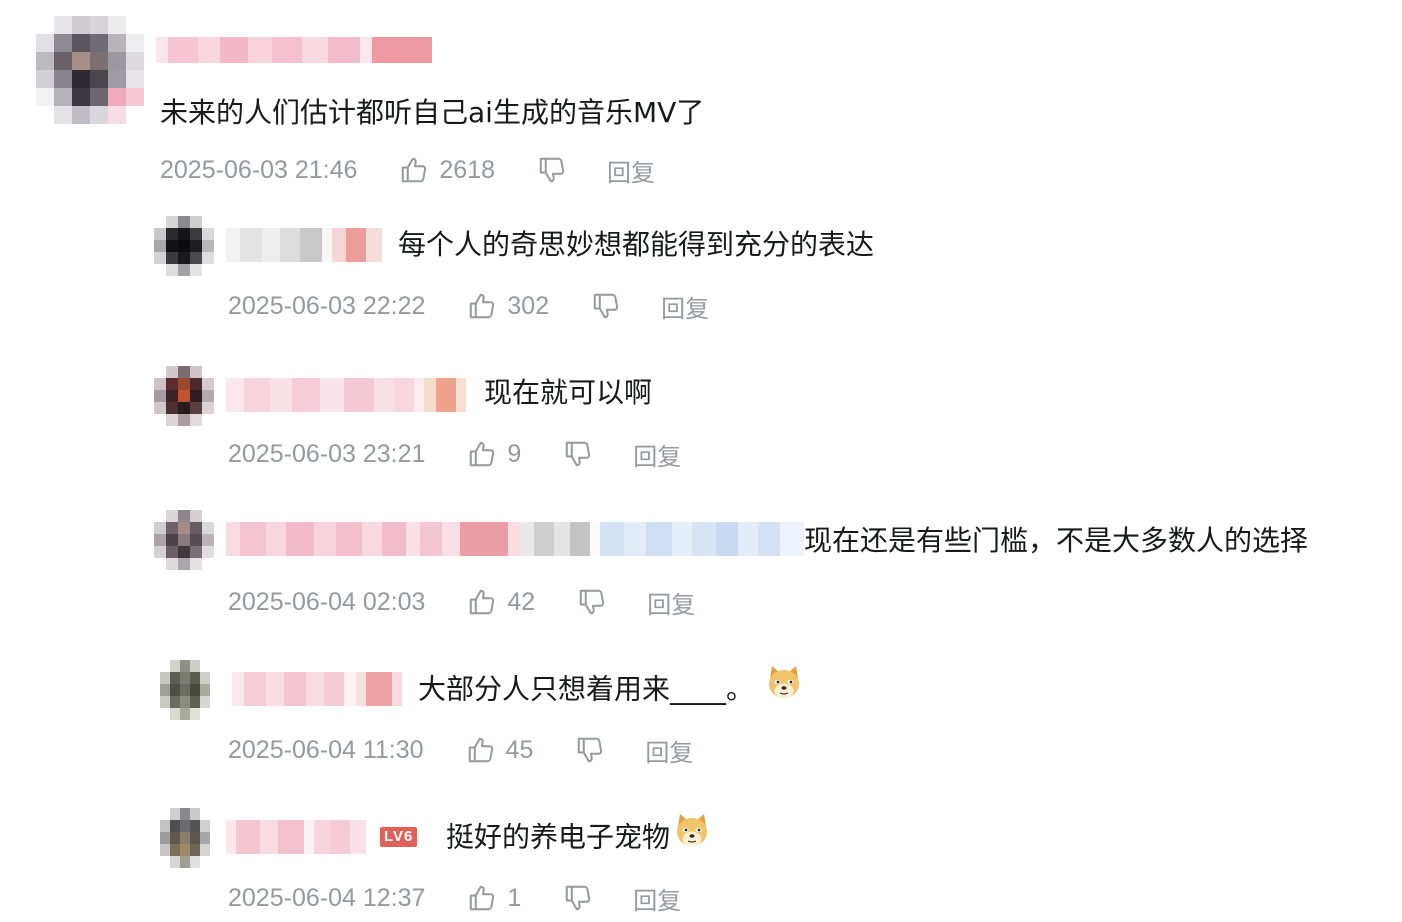  Describe the element at coordinates (521, 601) in the screenshot. I see `like-count: 42` at that location.